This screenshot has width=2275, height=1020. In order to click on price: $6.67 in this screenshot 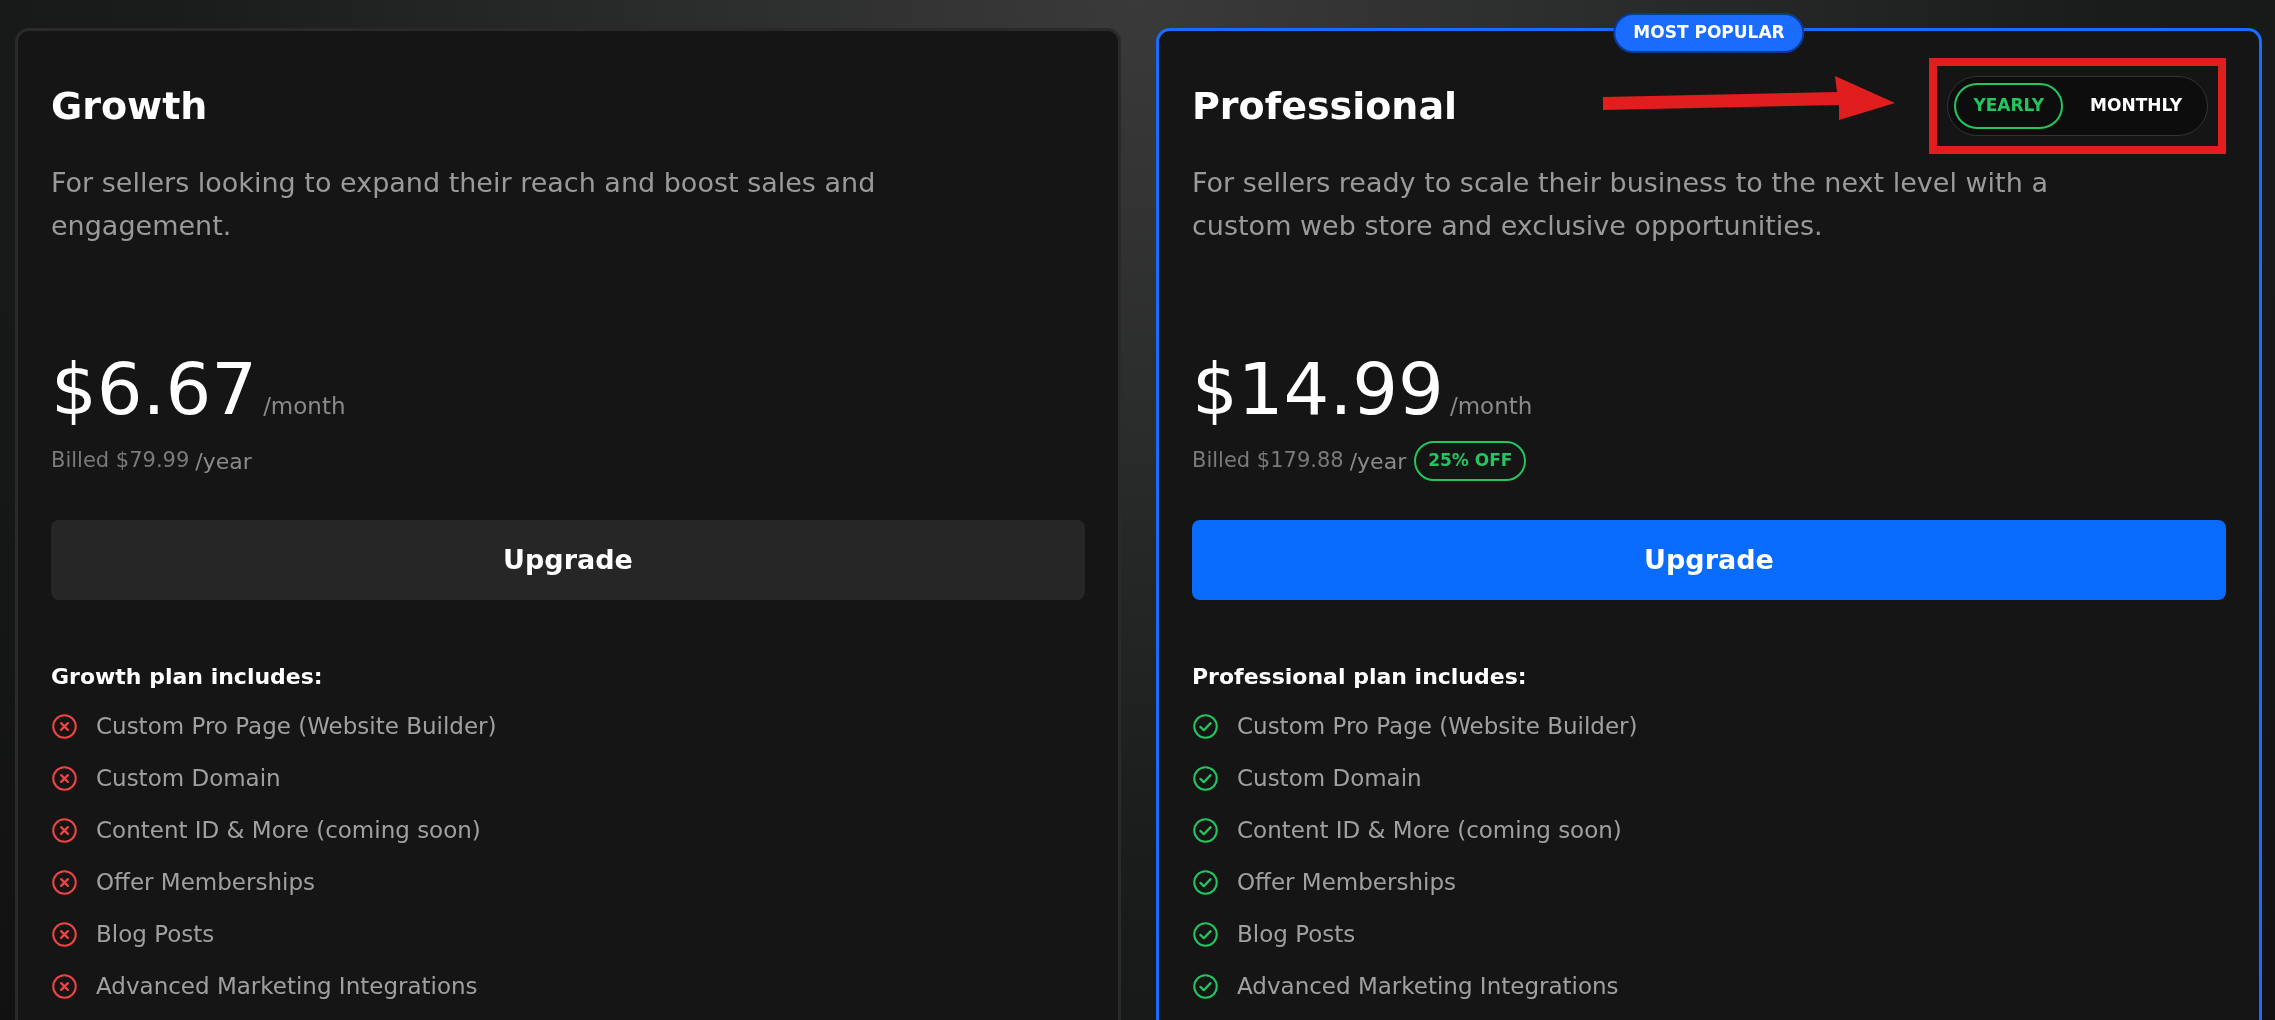, I will do `click(154, 389)`.